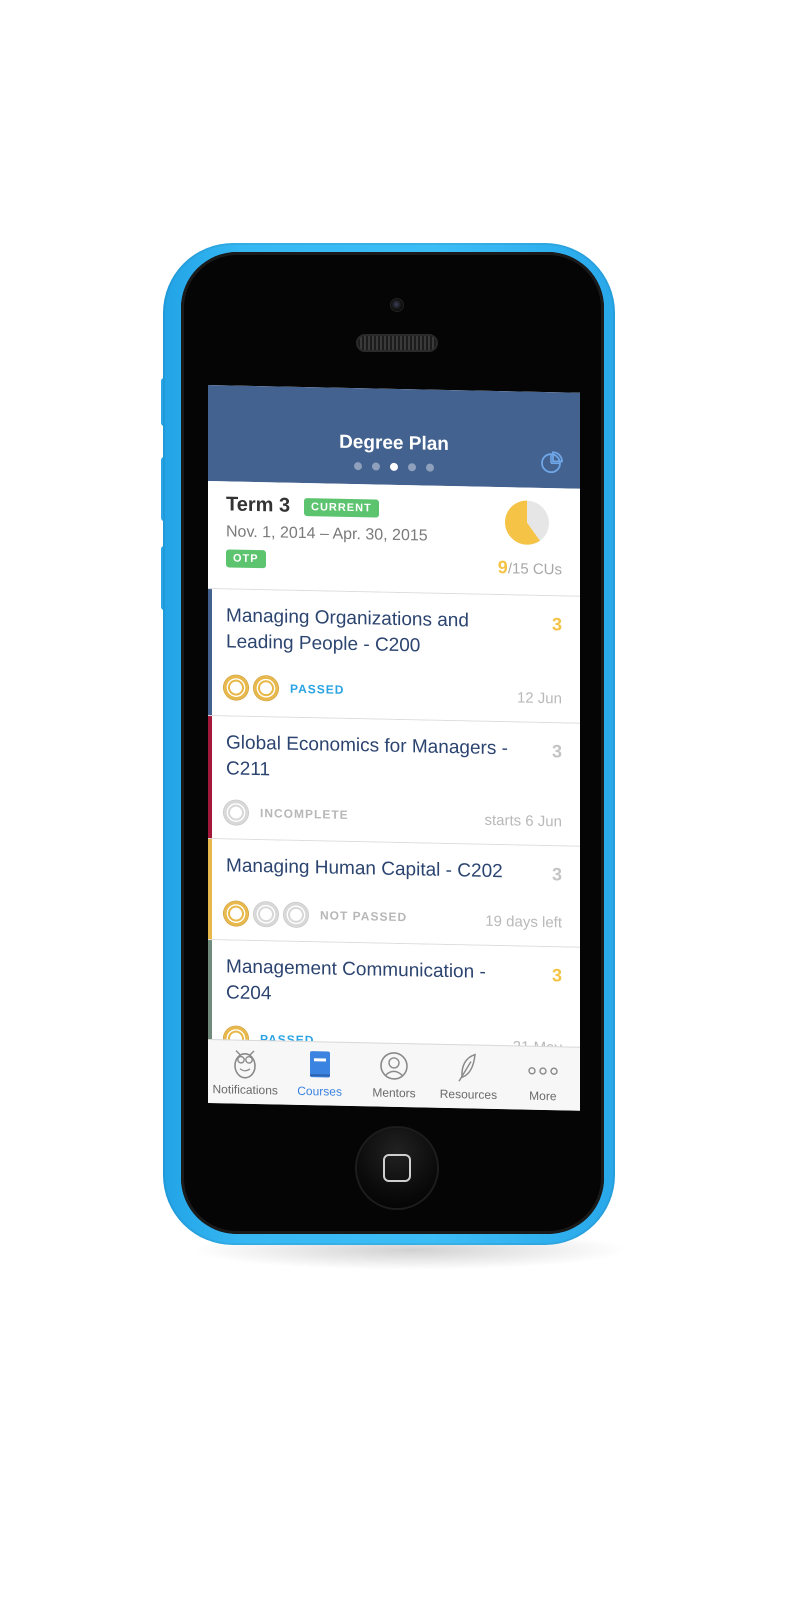 Image resolution: width=800 pixels, height=1600 pixels. What do you see at coordinates (364, 916) in the screenshot?
I see `course-status: NOT PASSED` at bounding box center [364, 916].